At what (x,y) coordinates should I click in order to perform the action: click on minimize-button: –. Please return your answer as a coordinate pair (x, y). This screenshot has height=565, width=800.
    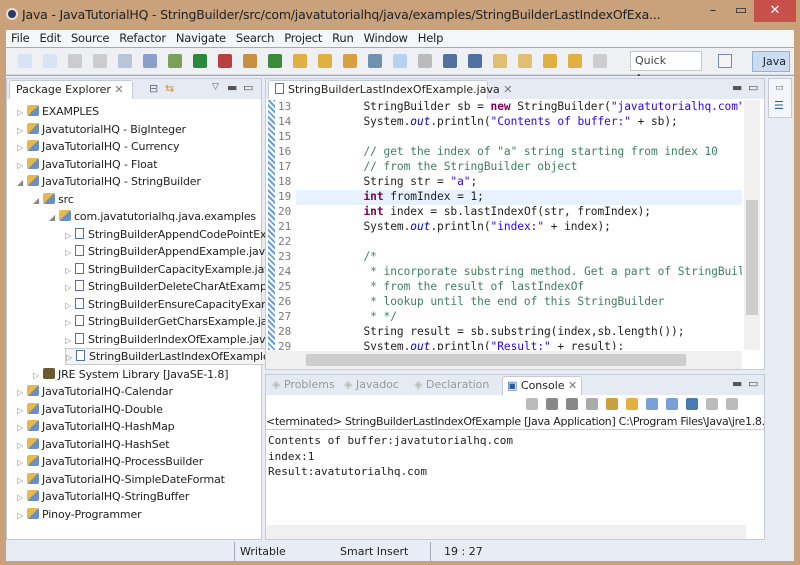
    Looking at the image, I should click on (713, 11).